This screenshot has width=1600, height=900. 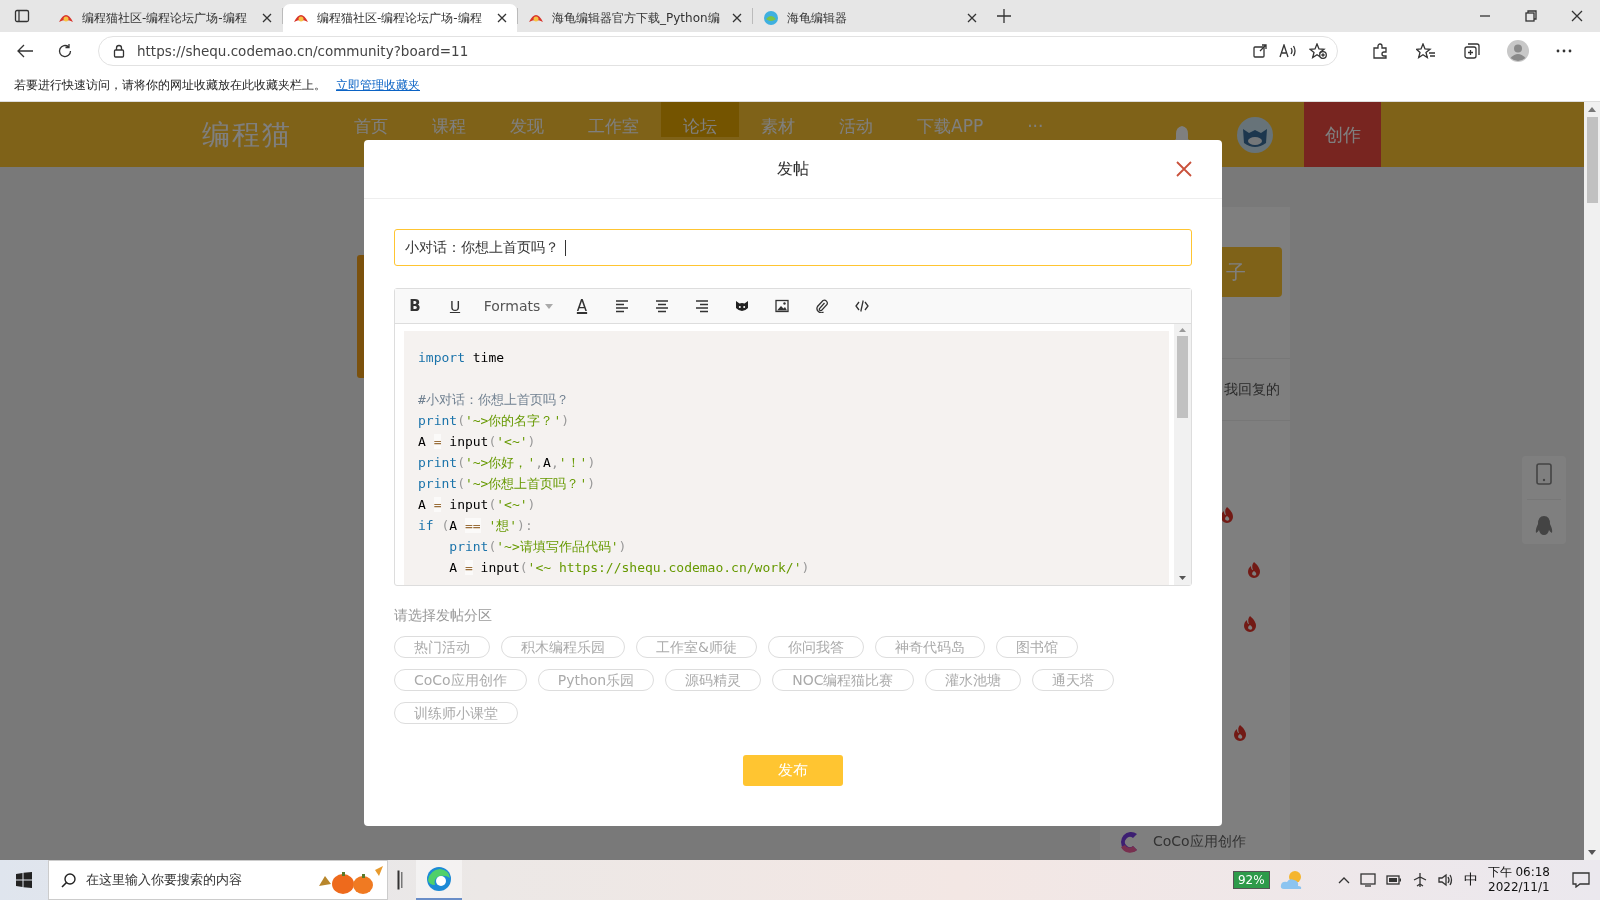 What do you see at coordinates (24, 880) in the screenshot?
I see `windows-icon` at bounding box center [24, 880].